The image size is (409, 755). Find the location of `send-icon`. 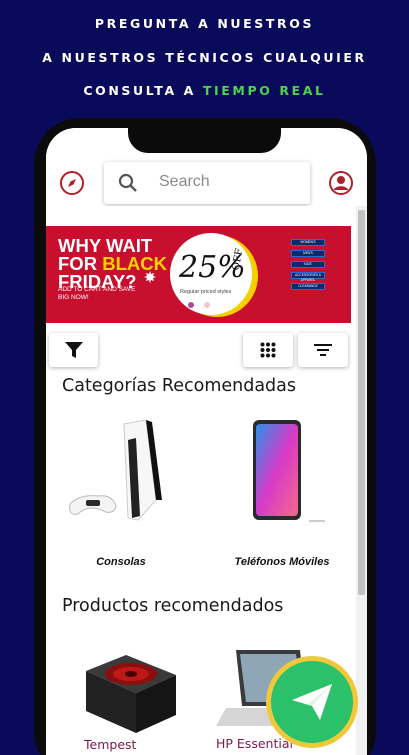

send-icon is located at coordinates (312, 702).